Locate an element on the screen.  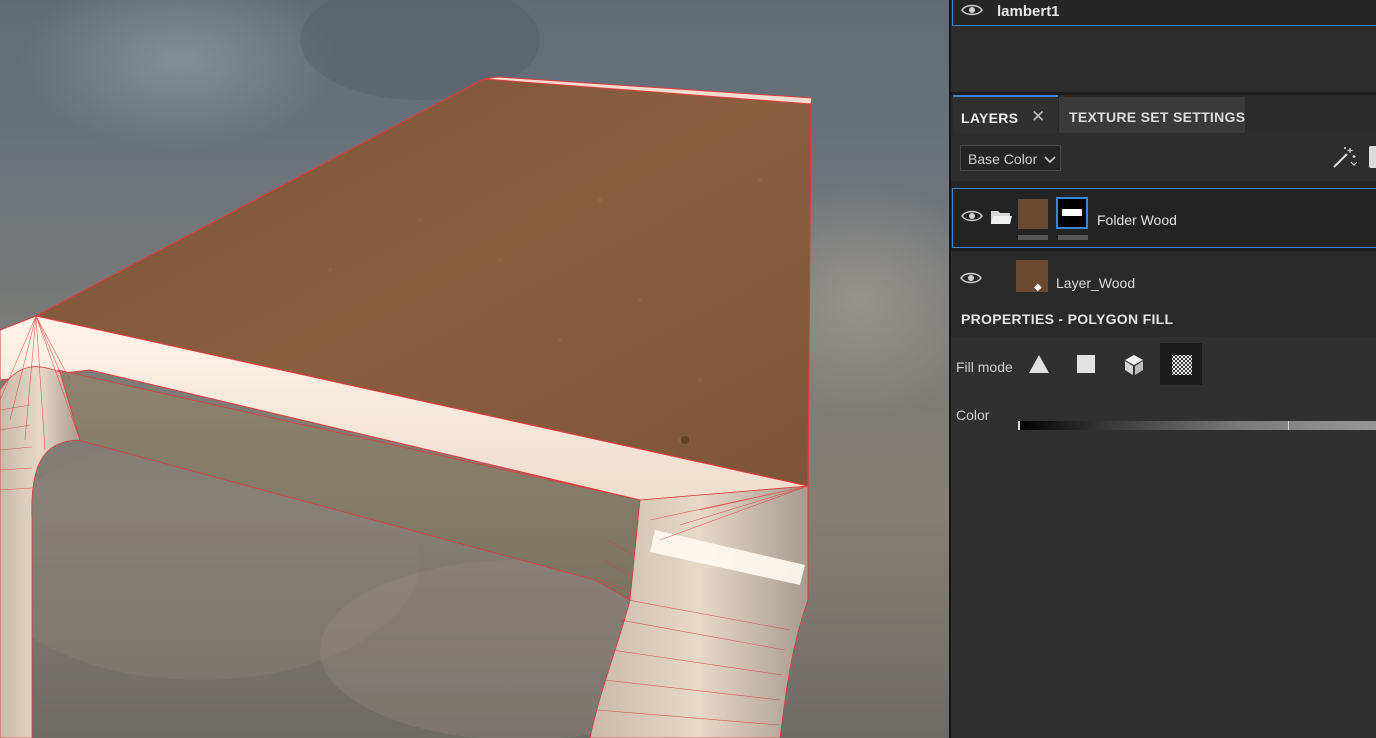
triangle-fill-button is located at coordinates (1038, 364).